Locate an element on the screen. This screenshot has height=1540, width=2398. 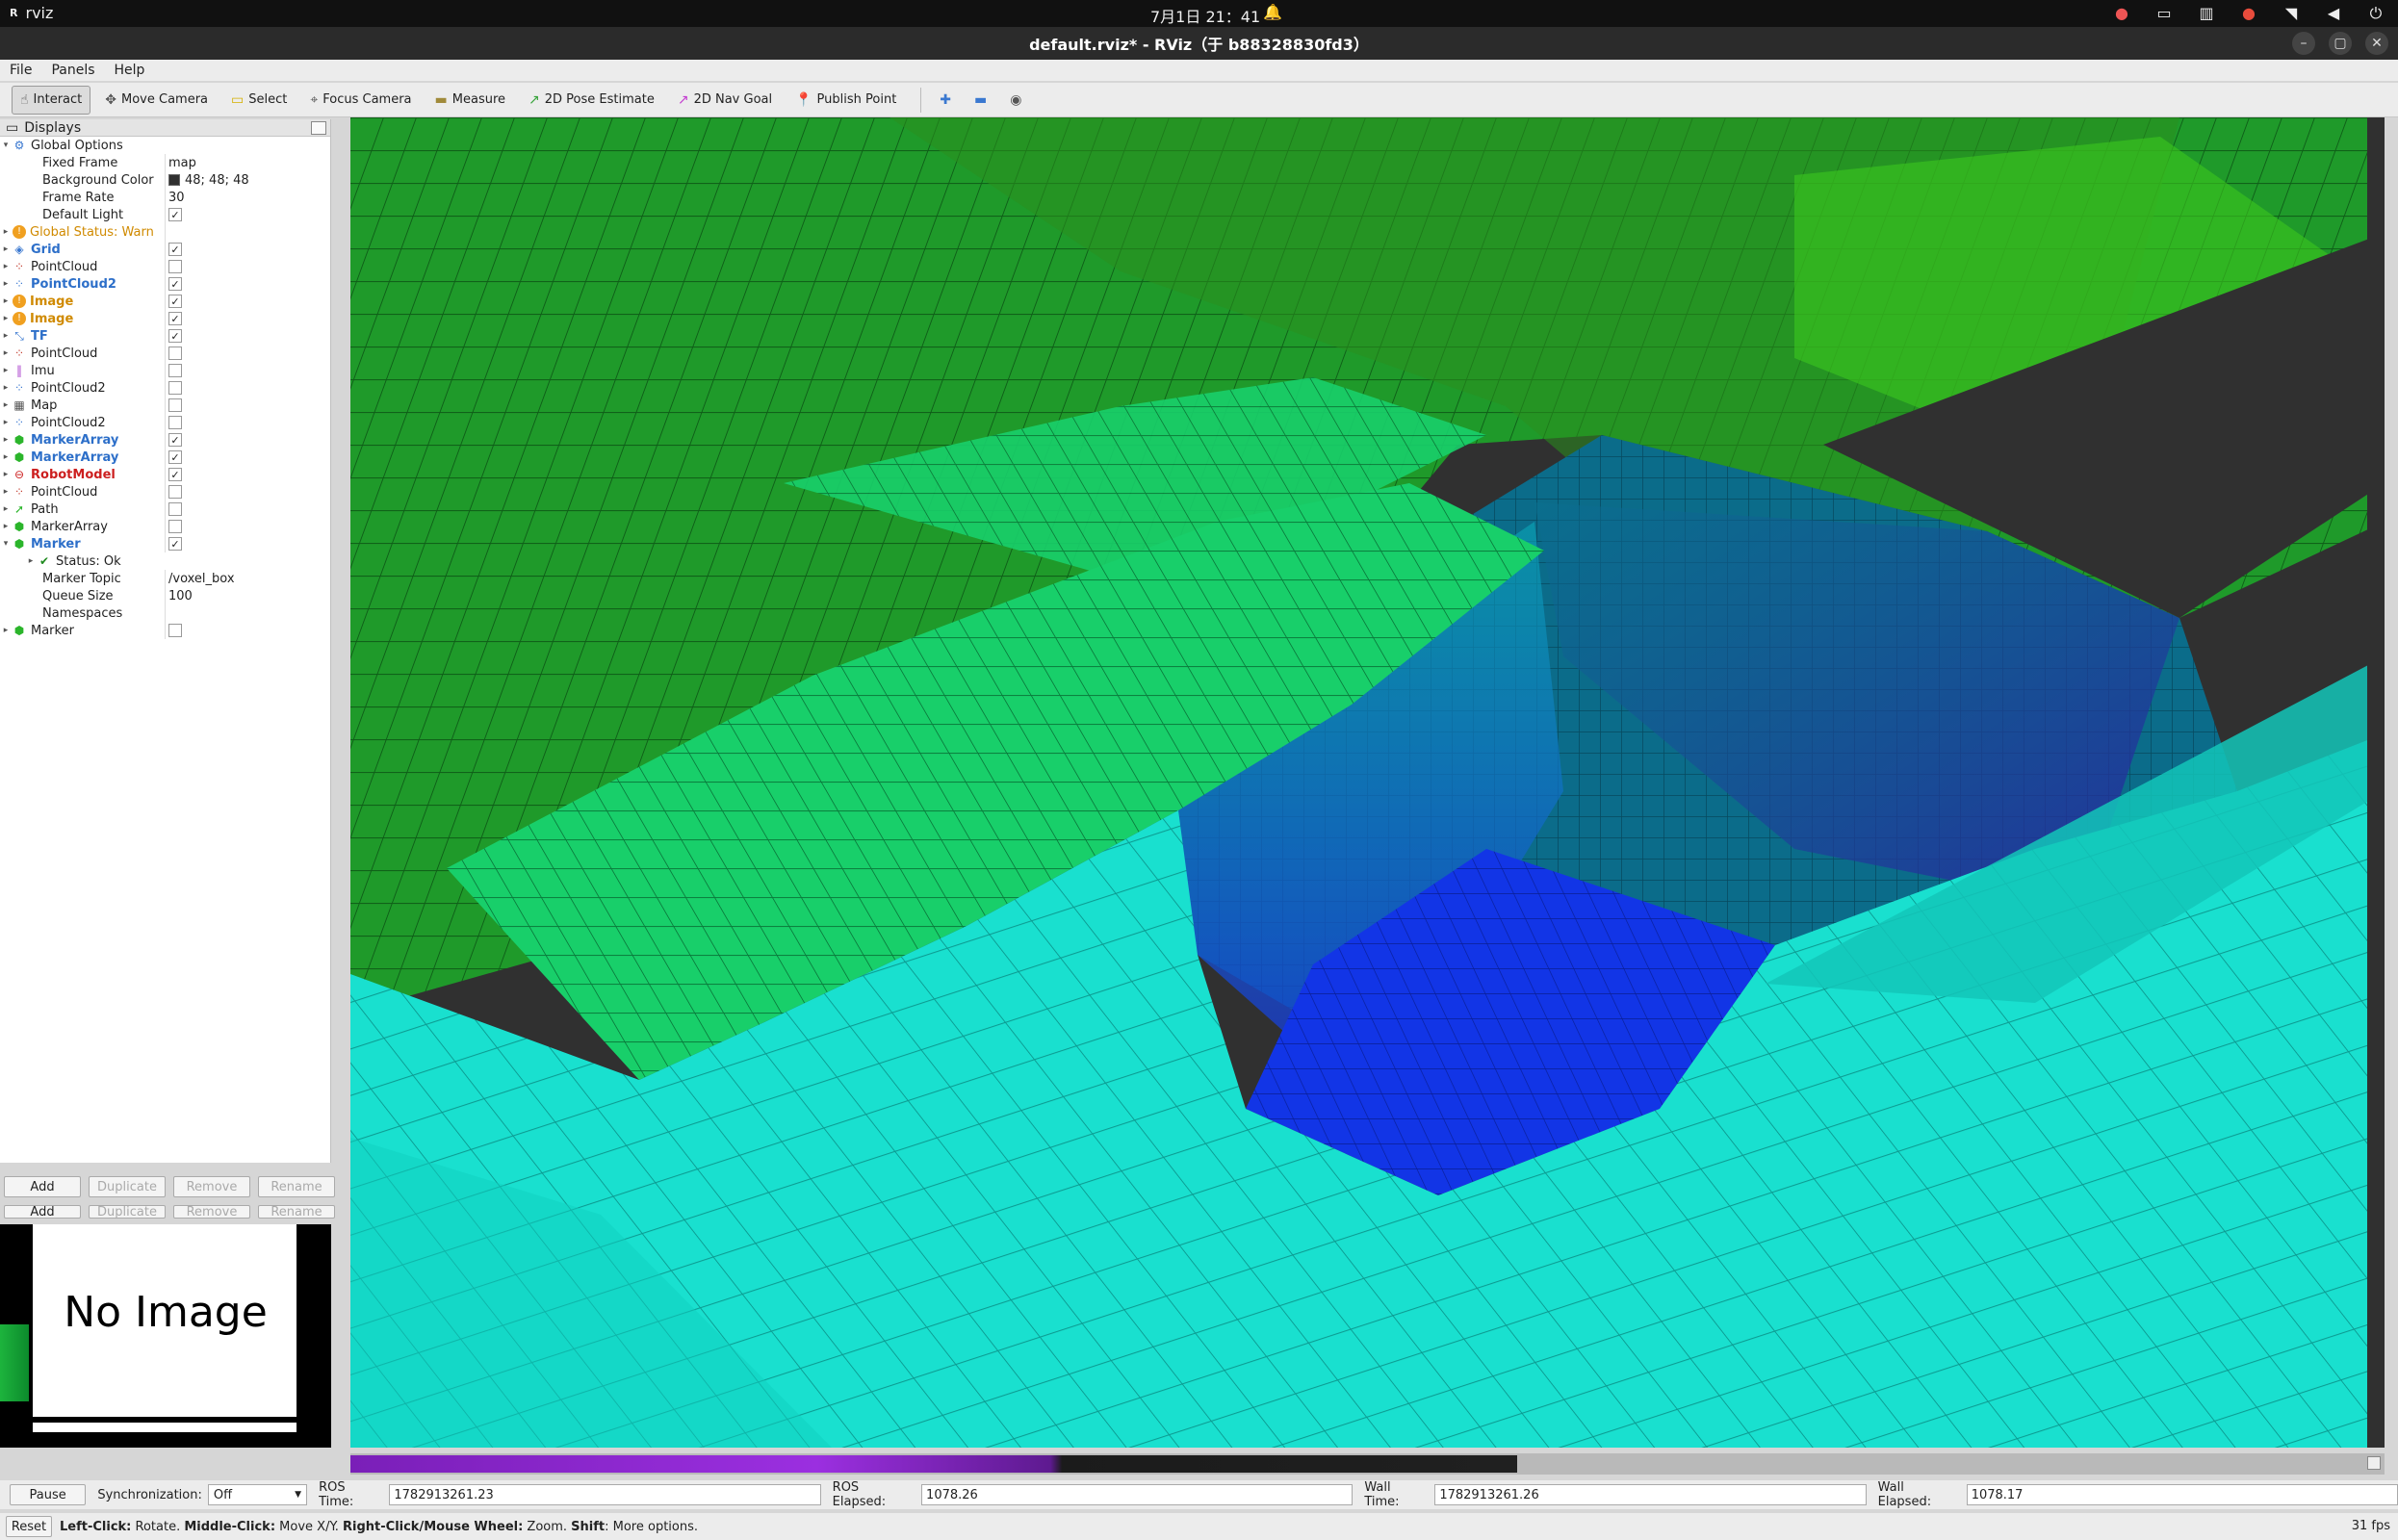
display-item-row: ▸ ▦ Map is located at coordinates (165, 405).